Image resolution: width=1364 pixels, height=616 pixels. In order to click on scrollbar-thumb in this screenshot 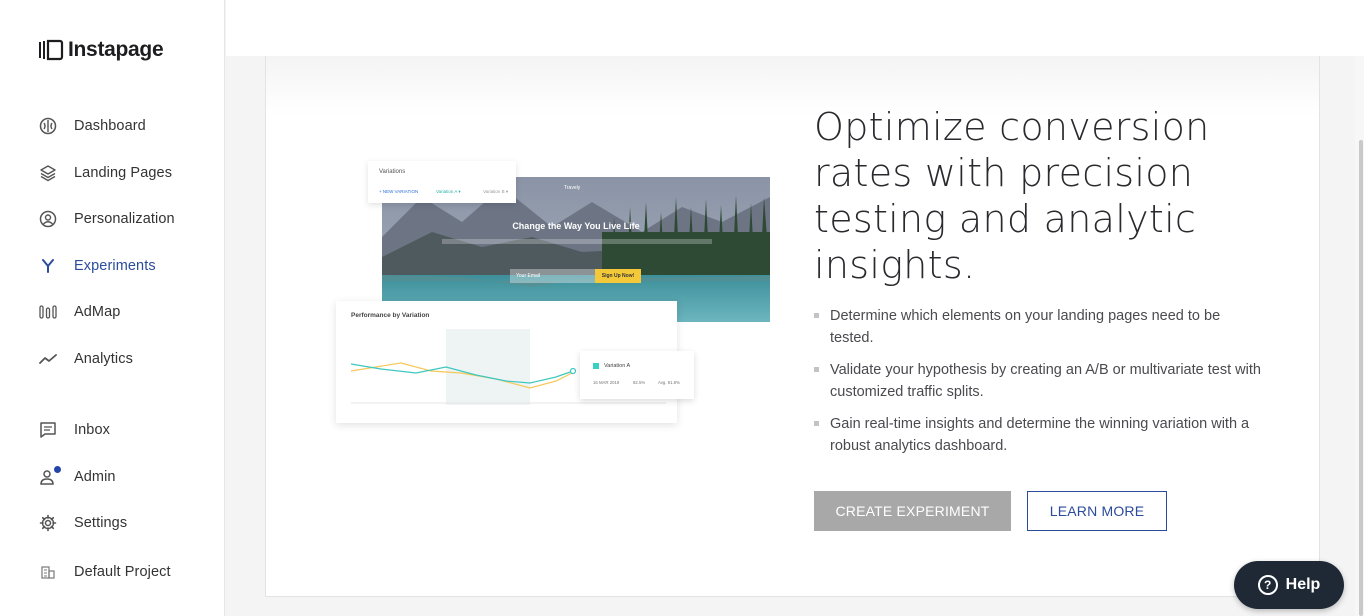, I will do `click(1361, 378)`.